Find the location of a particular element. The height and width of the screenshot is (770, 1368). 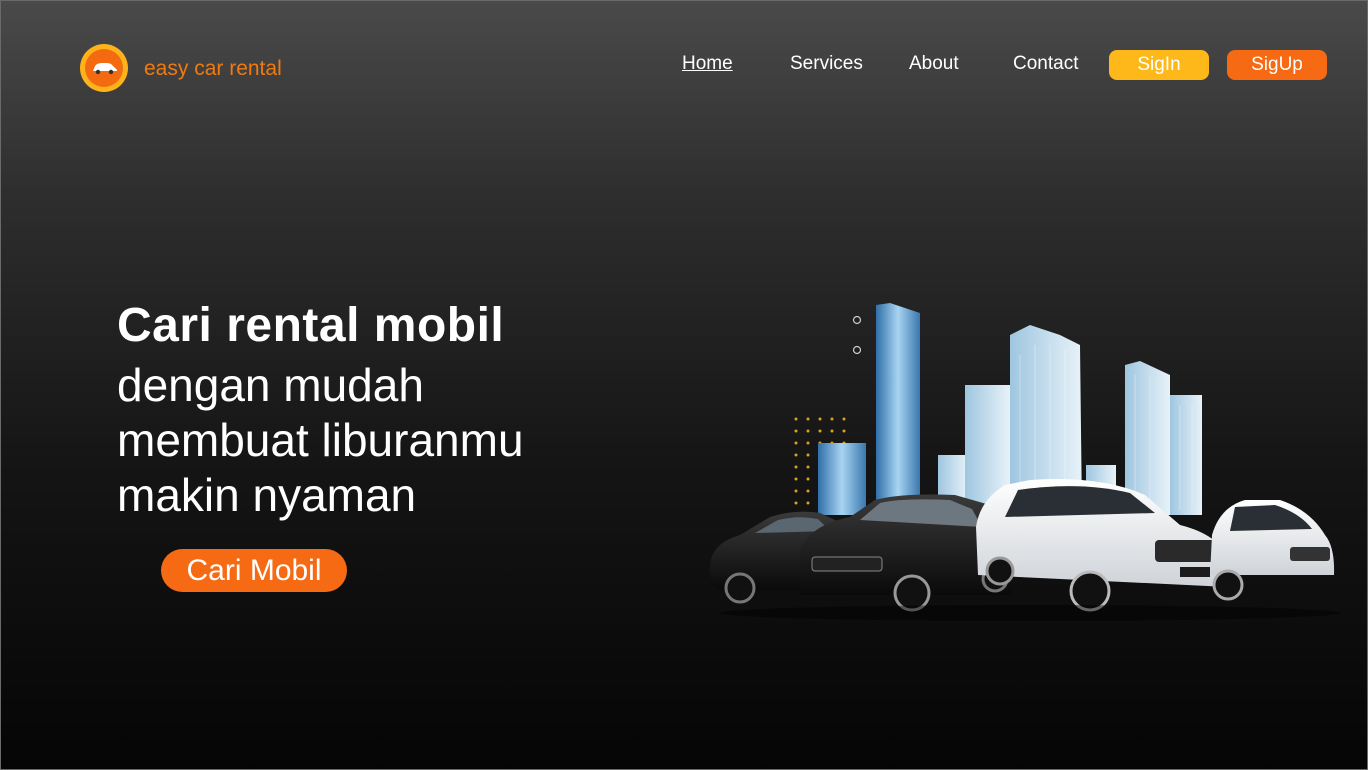

nav-contact: Contact is located at coordinates (1045, 64).